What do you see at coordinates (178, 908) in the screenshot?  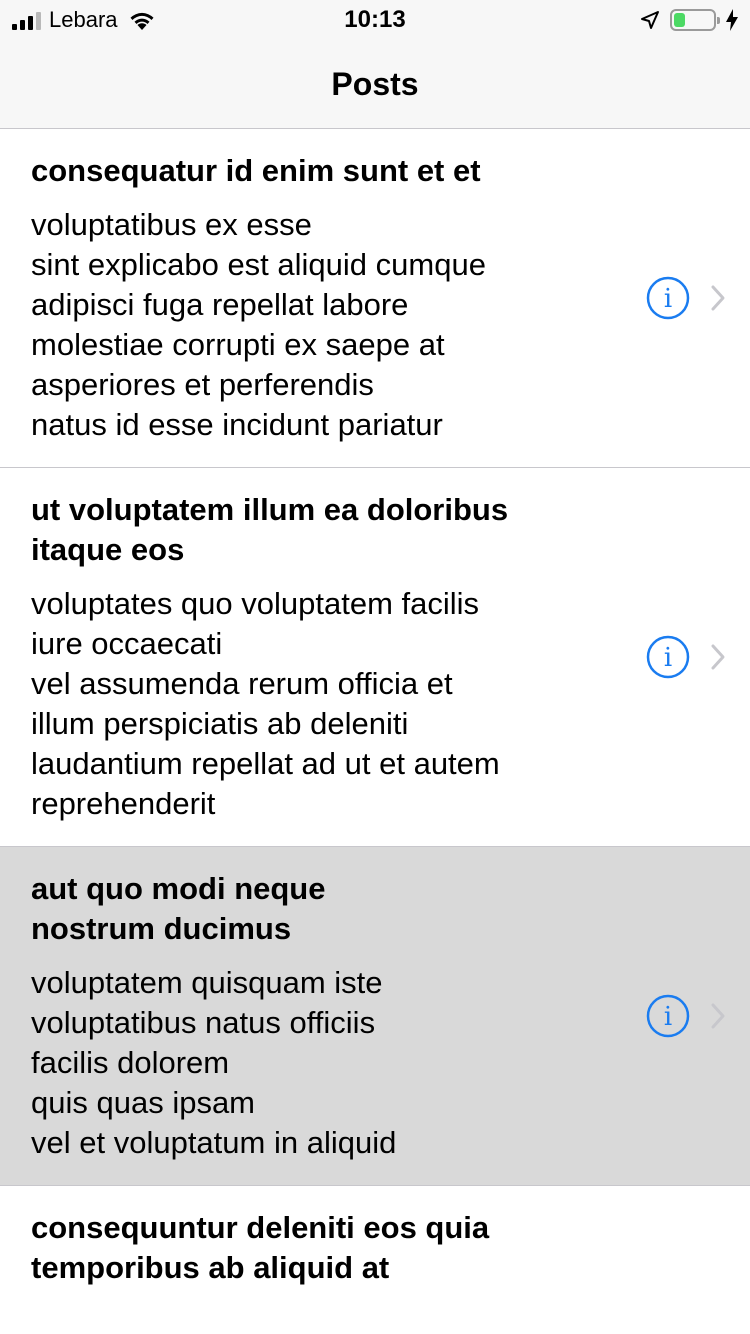 I see `post-title: aut quo modi neque nostrum ducimus` at bounding box center [178, 908].